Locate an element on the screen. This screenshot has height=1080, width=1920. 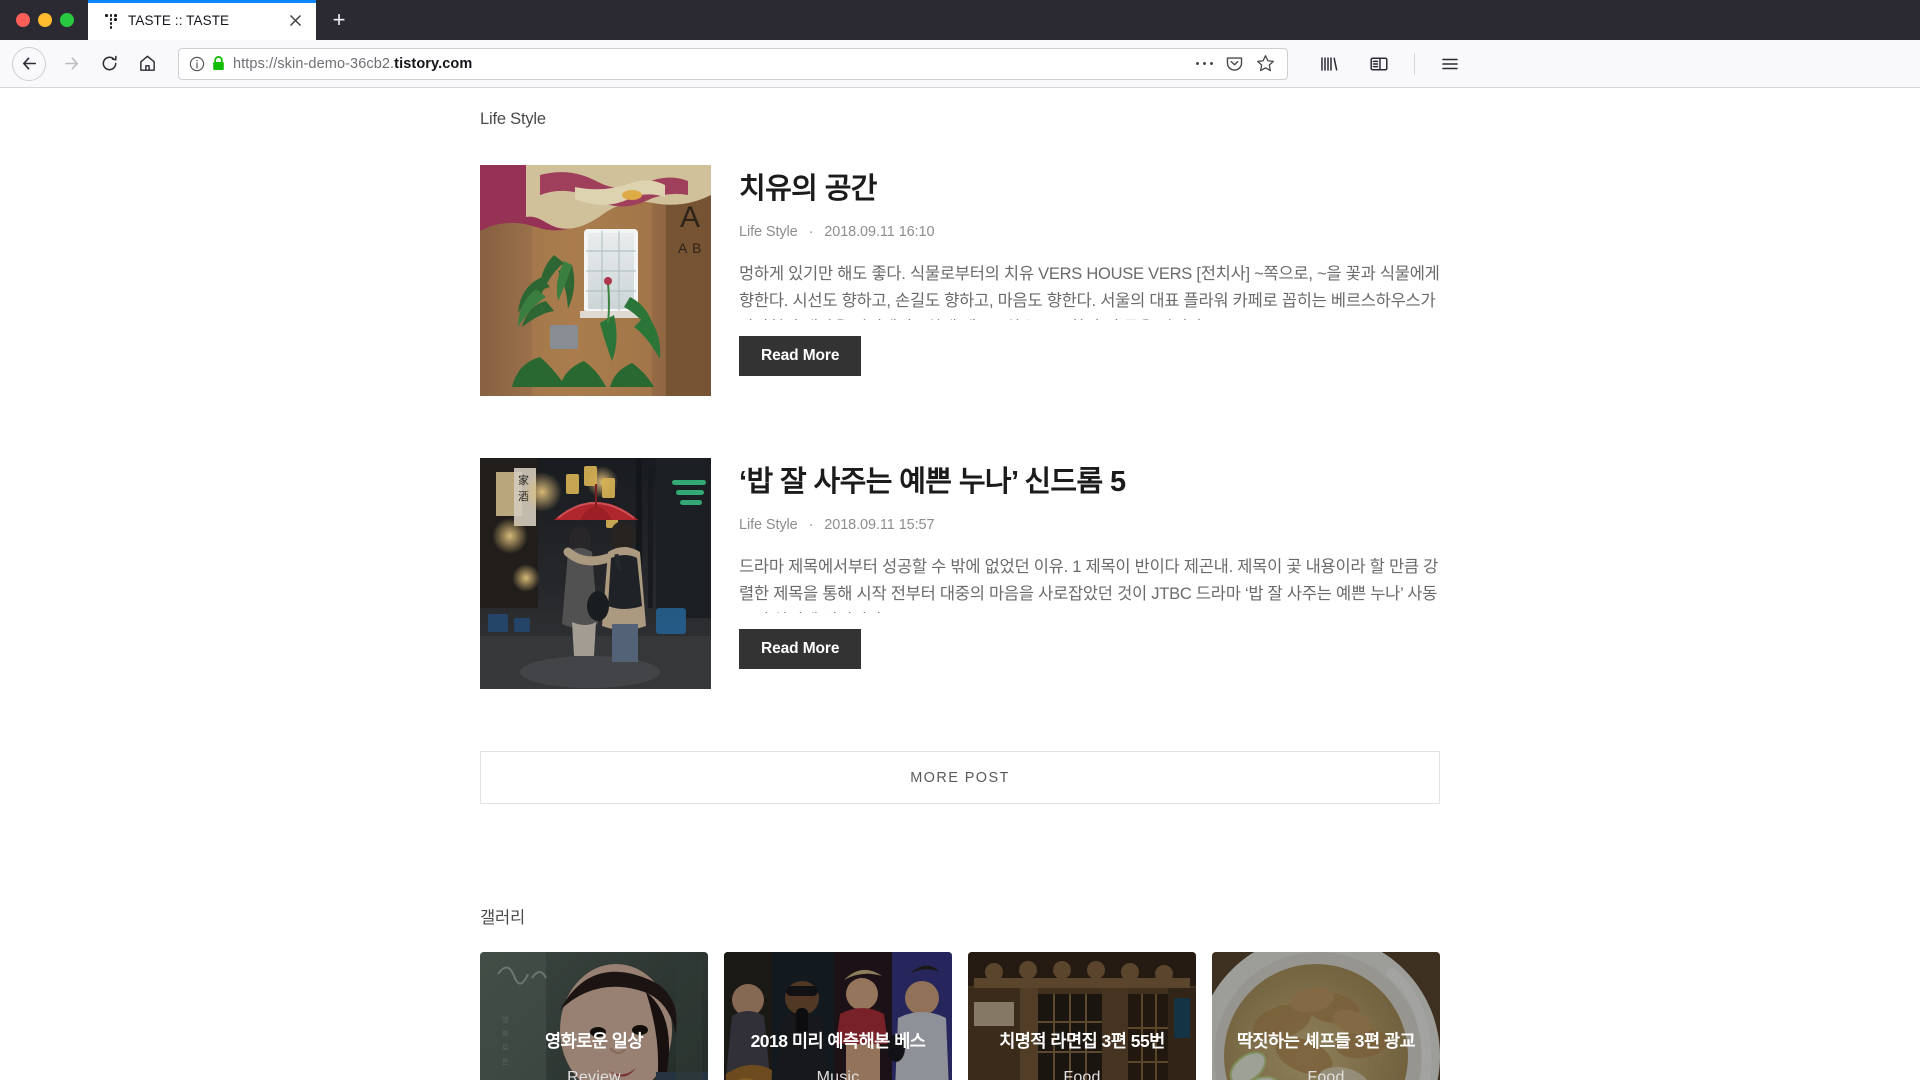
library-icon is located at coordinates (1329, 64).